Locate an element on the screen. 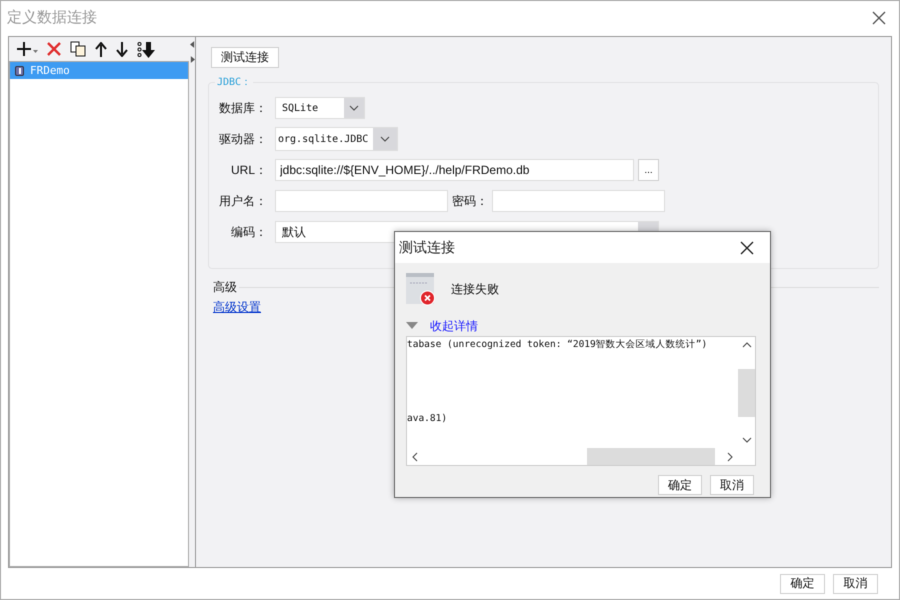 The height and width of the screenshot is (600, 900). database-label: 数据库： is located at coordinates (242, 108).